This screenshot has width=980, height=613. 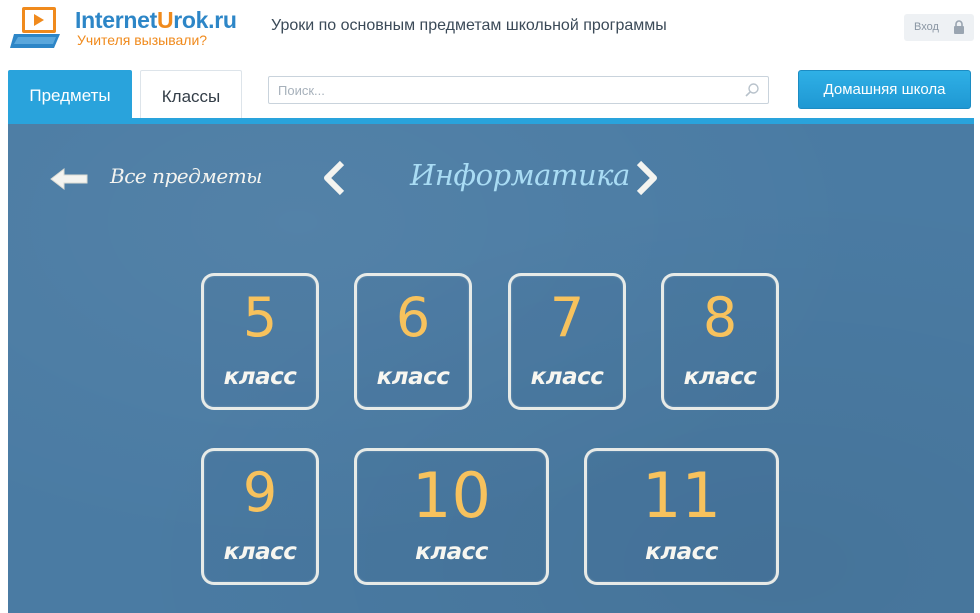 I want to click on grade-card-6: 6 класс, so click(x=413, y=341).